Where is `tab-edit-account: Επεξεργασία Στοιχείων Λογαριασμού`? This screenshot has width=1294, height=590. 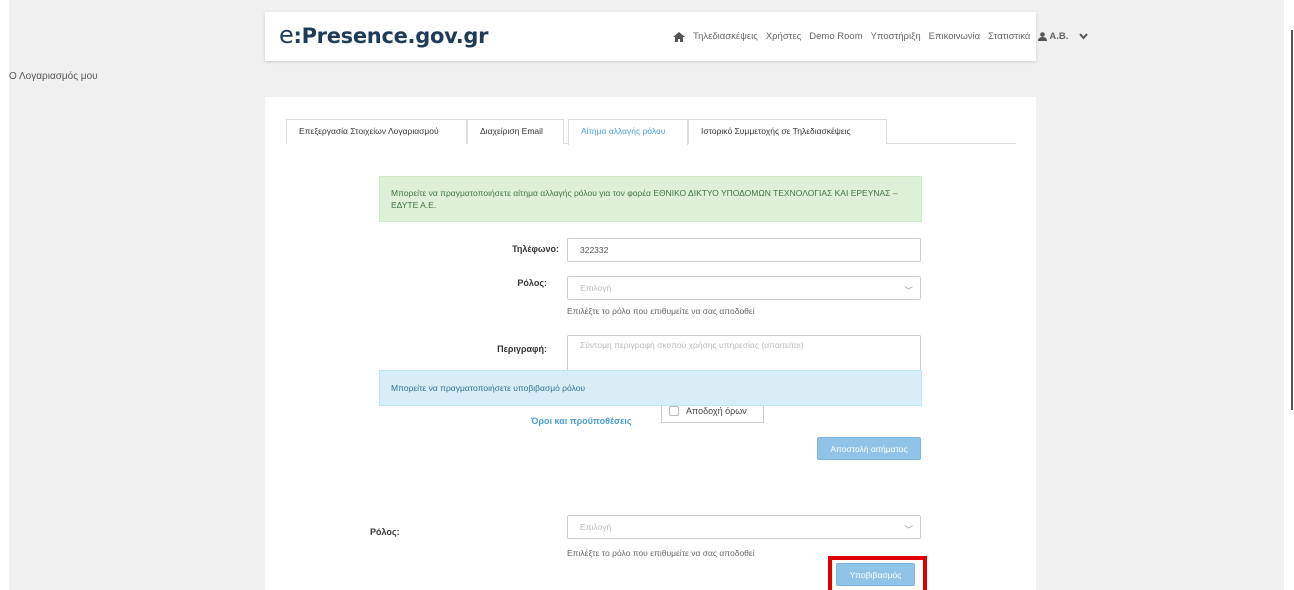 tab-edit-account: Επεξεργασία Στοιχείων Λογαριασμού is located at coordinates (376, 131).